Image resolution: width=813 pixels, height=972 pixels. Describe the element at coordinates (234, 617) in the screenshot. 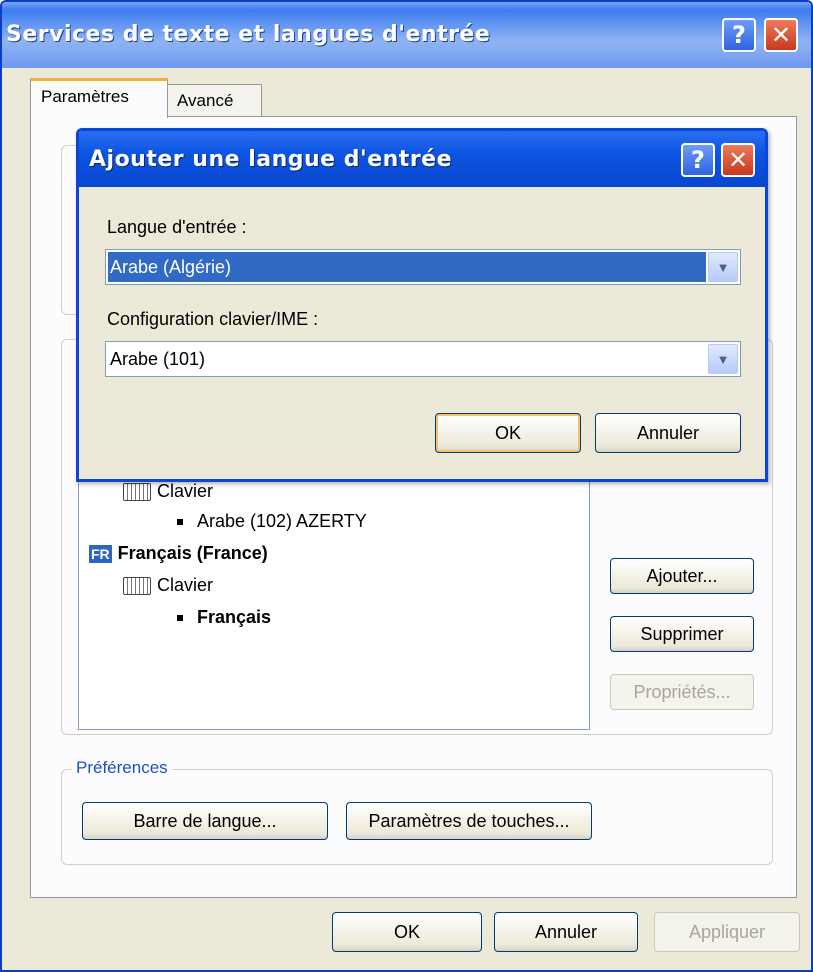

I see `list-item-label: Français` at that location.